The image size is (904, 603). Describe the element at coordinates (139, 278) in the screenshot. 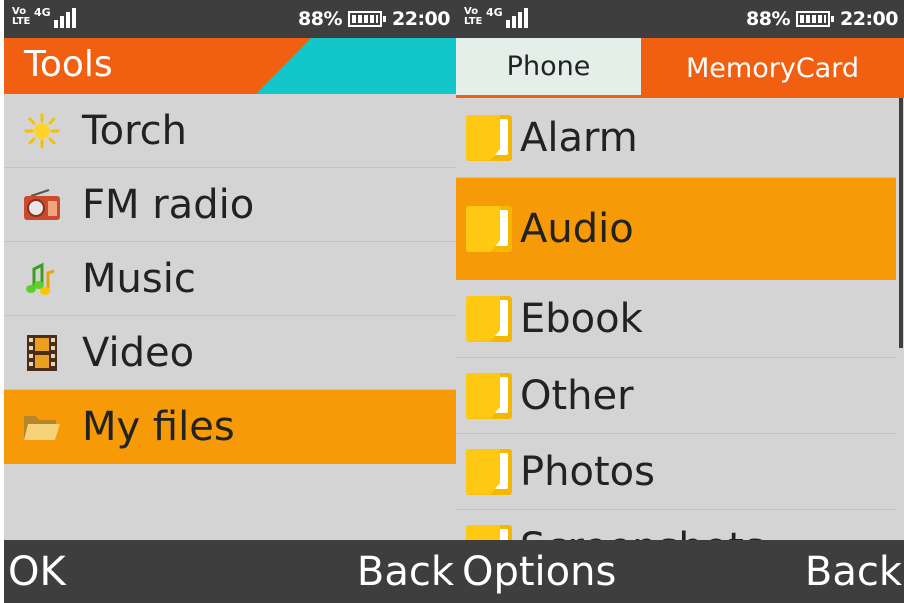

I see `list-item-label: Music` at that location.